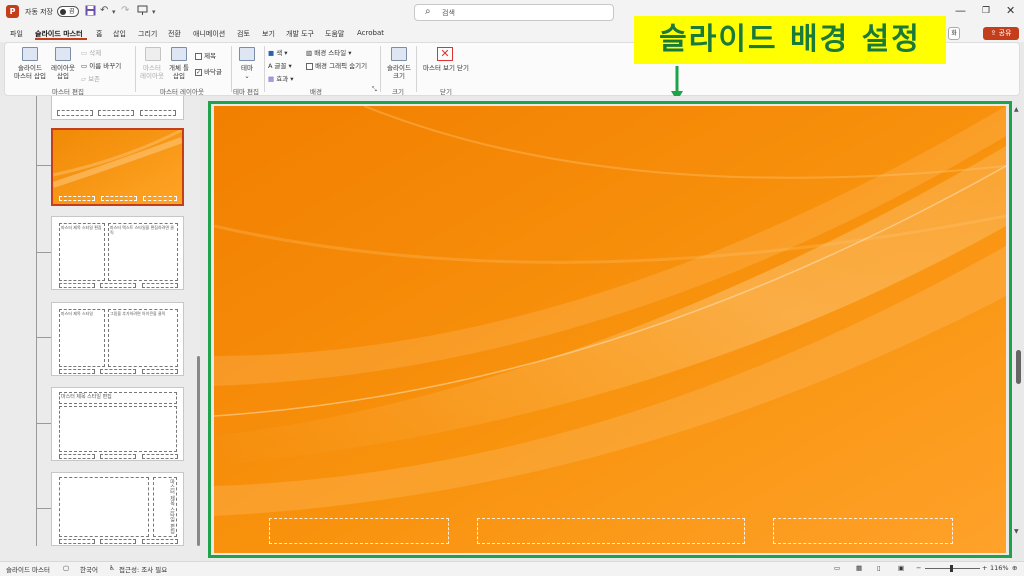 This screenshot has height=576, width=1024. What do you see at coordinates (66, 568) in the screenshot?
I see `spellcheck-icon: ▢` at bounding box center [66, 568].